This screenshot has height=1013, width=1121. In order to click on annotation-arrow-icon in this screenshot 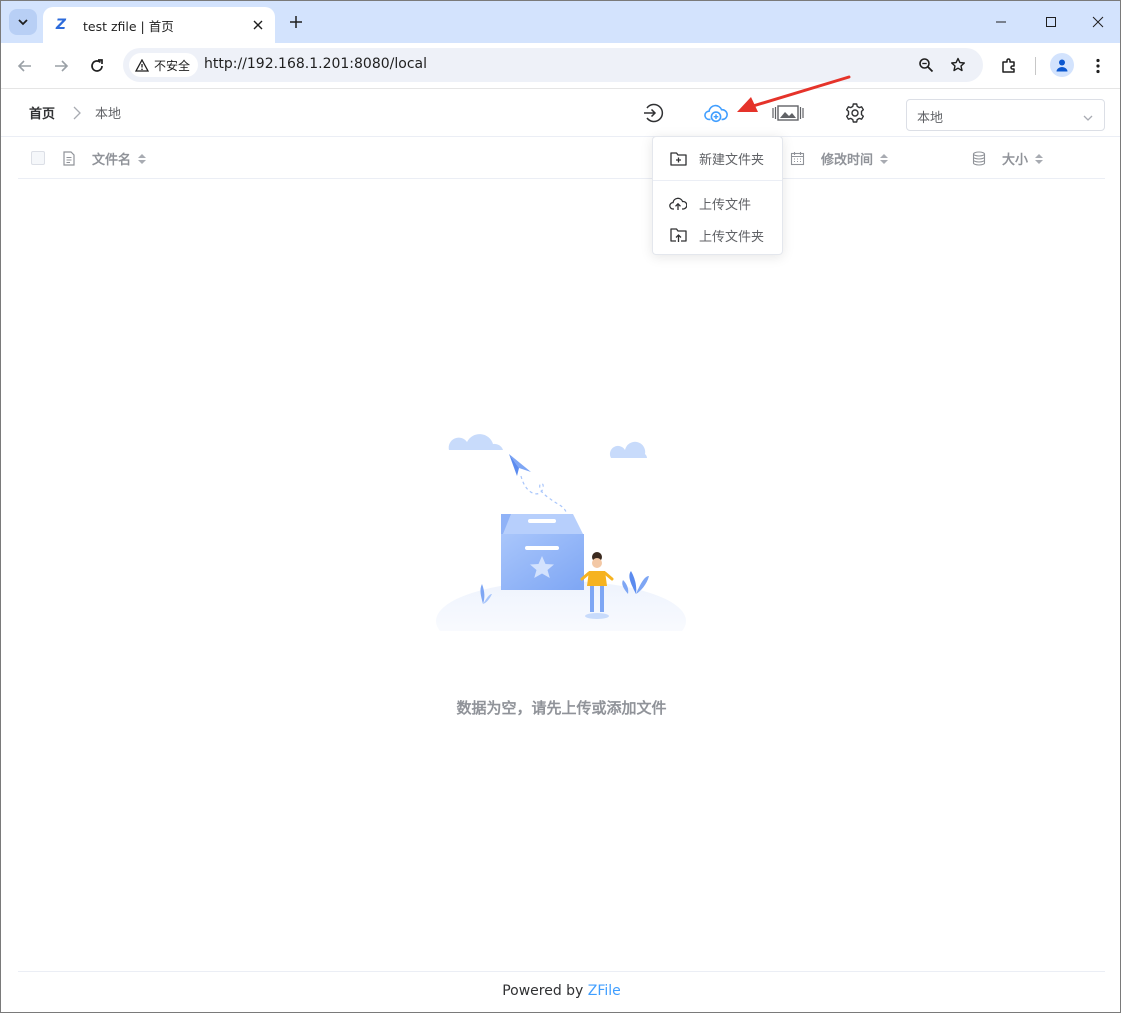, I will do `click(794, 93)`.